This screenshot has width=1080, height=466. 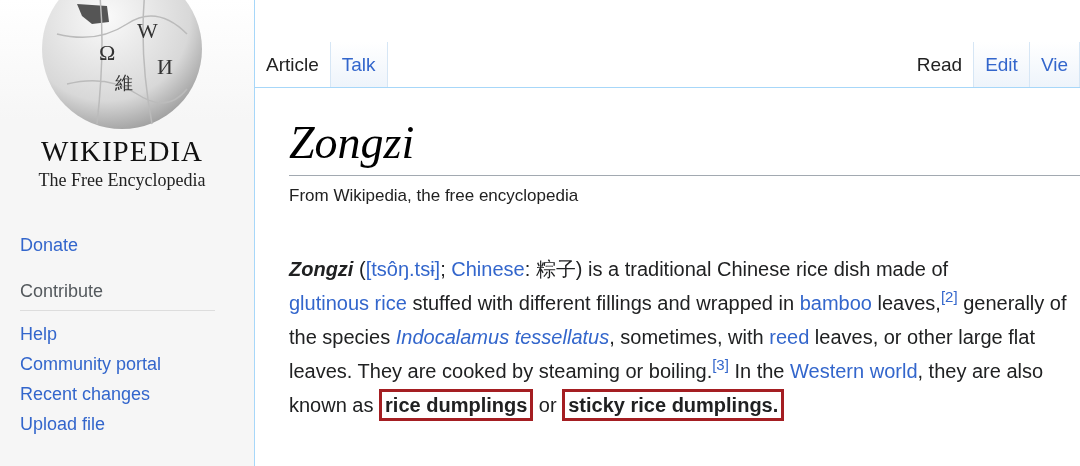 I want to click on reference-link: [2], so click(x=949, y=297).